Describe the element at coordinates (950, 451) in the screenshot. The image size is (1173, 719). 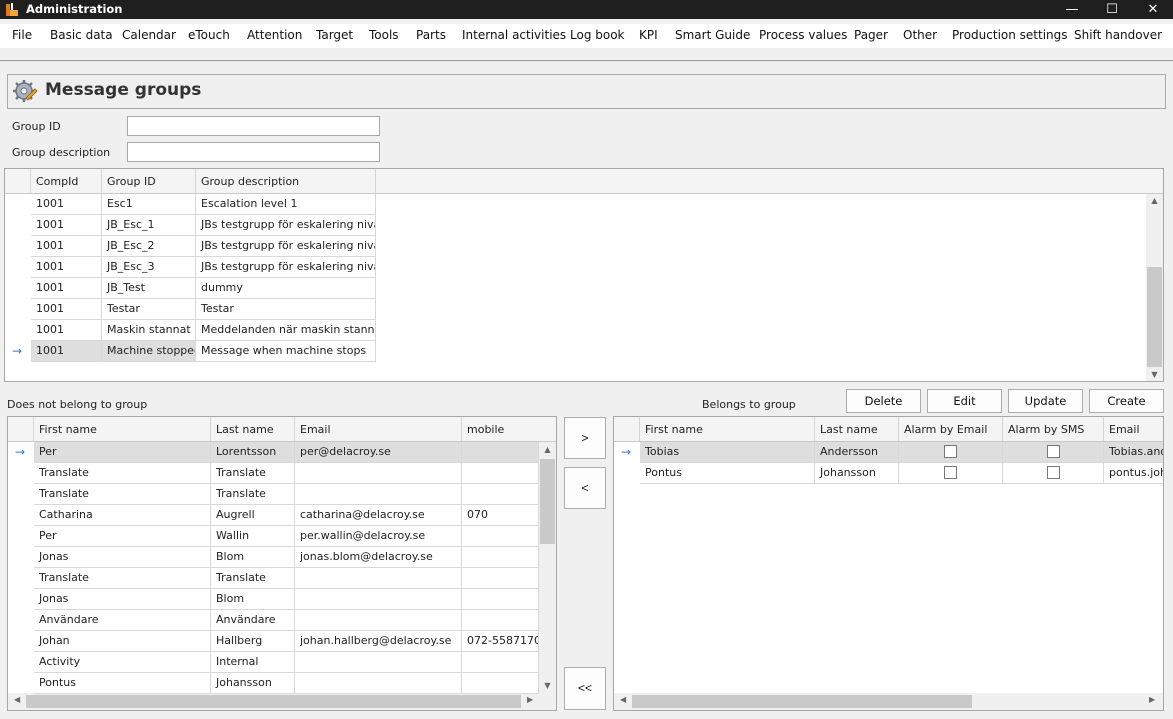
I see `alarm-by-email-checkbox` at that location.